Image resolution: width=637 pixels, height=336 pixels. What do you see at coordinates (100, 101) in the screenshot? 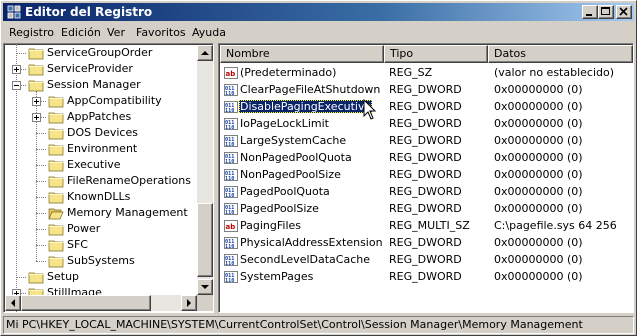
I see `tree-node: AppCompatibility` at bounding box center [100, 101].